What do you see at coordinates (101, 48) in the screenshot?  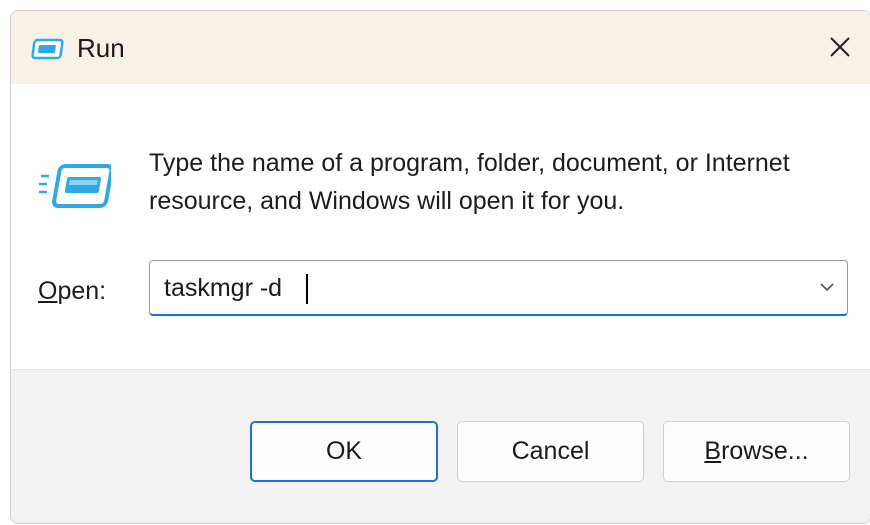 I see `window-title: Run` at bounding box center [101, 48].